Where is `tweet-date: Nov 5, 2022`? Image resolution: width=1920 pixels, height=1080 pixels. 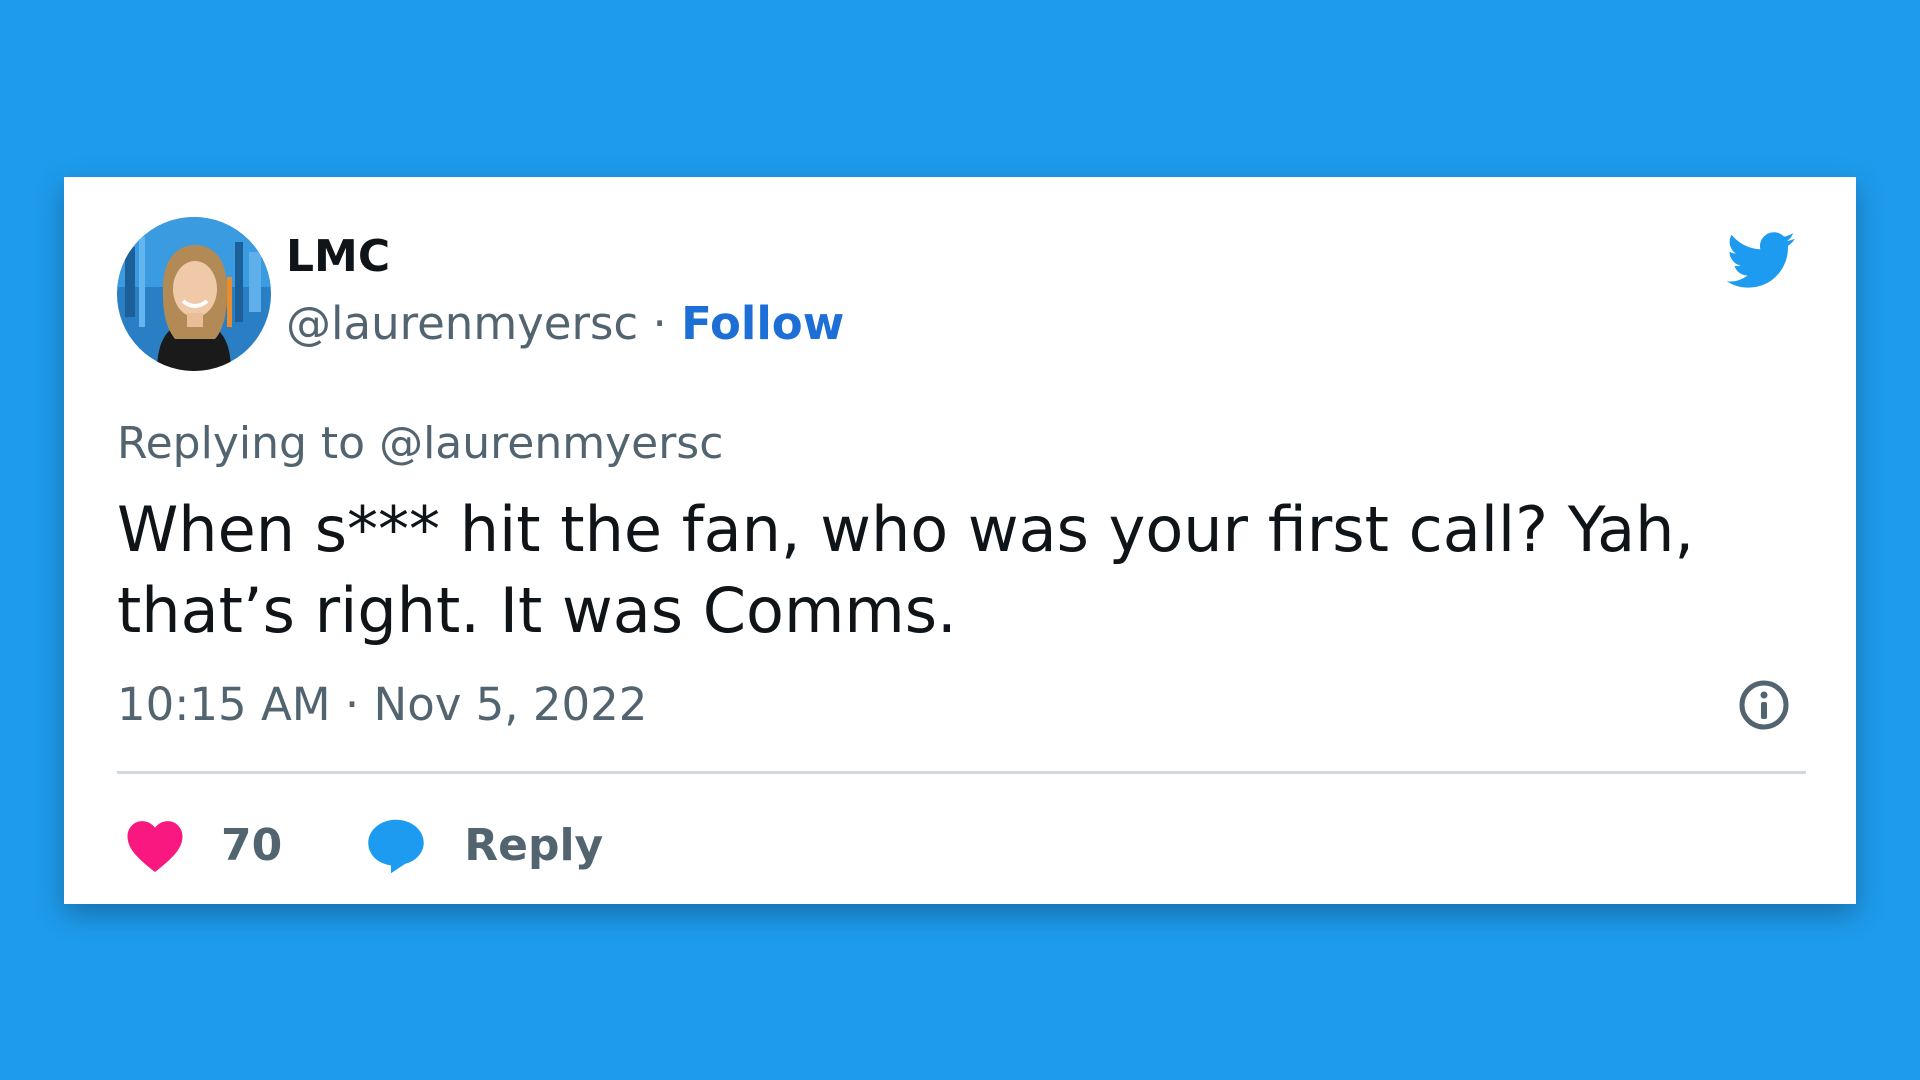 tweet-date: Nov 5, 2022 is located at coordinates (510, 704).